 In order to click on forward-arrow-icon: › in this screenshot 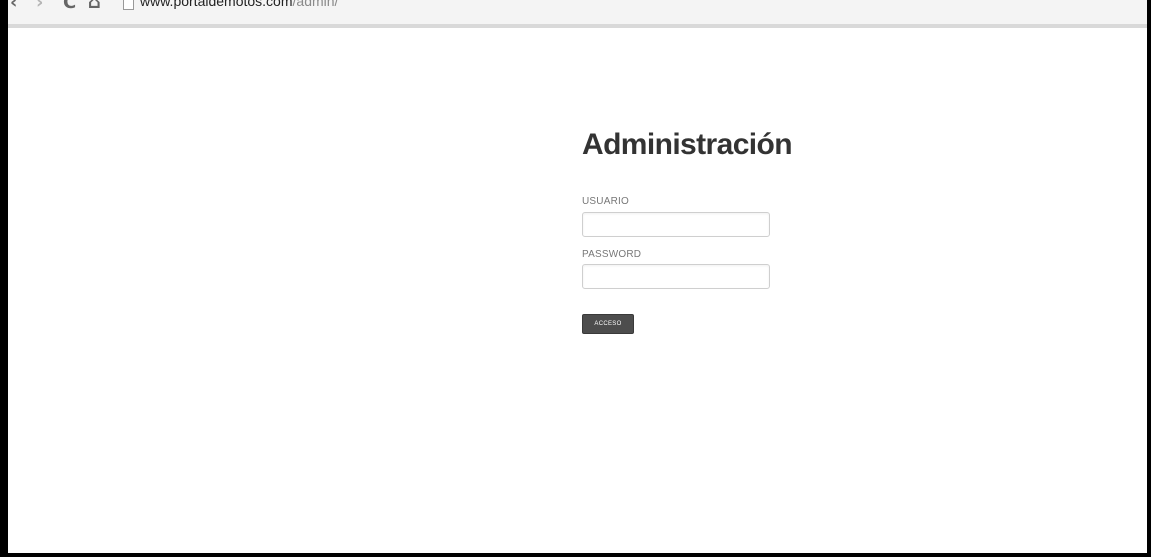, I will do `click(39, 6)`.